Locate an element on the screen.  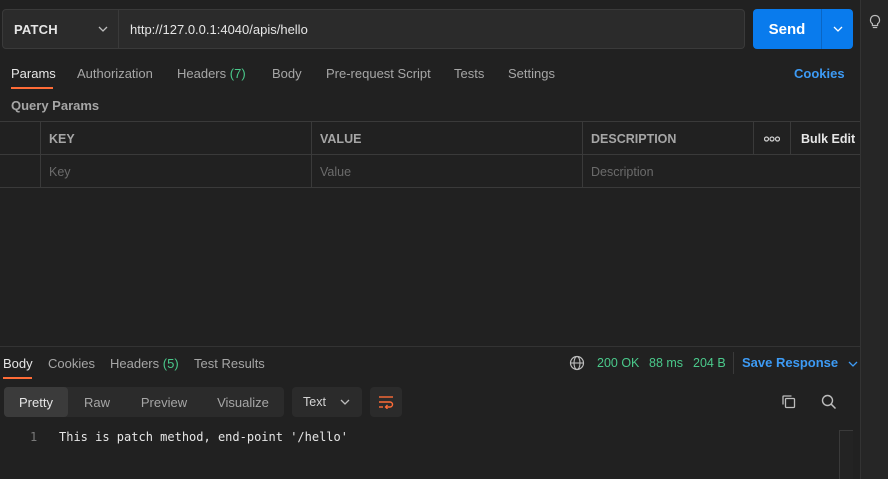
lightbulb-icon is located at coordinates (875, 22).